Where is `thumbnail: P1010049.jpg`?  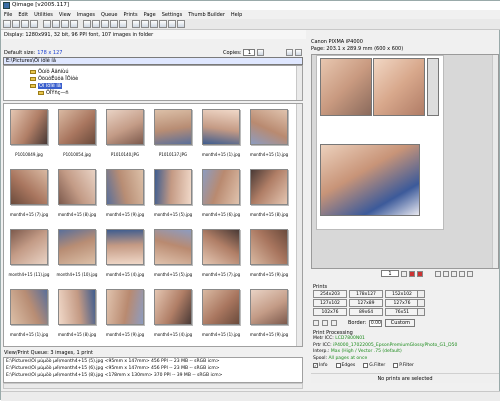
thumbnail: P1010049.jpg is located at coordinates (29, 134).